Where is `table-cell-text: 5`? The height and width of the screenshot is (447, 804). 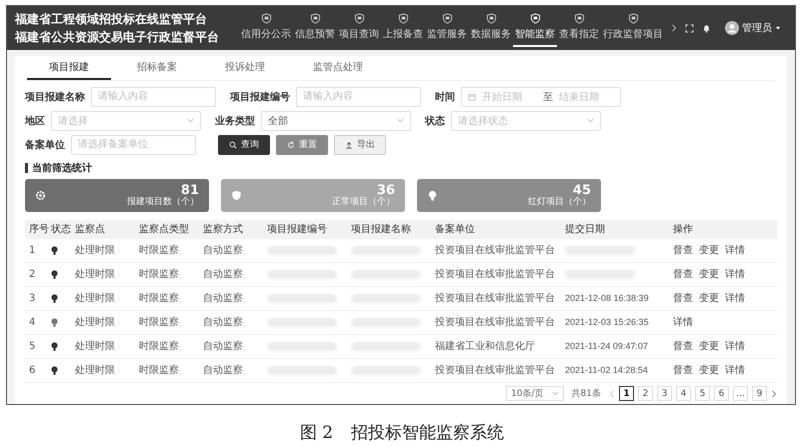
table-cell-text: 5 is located at coordinates (32, 346).